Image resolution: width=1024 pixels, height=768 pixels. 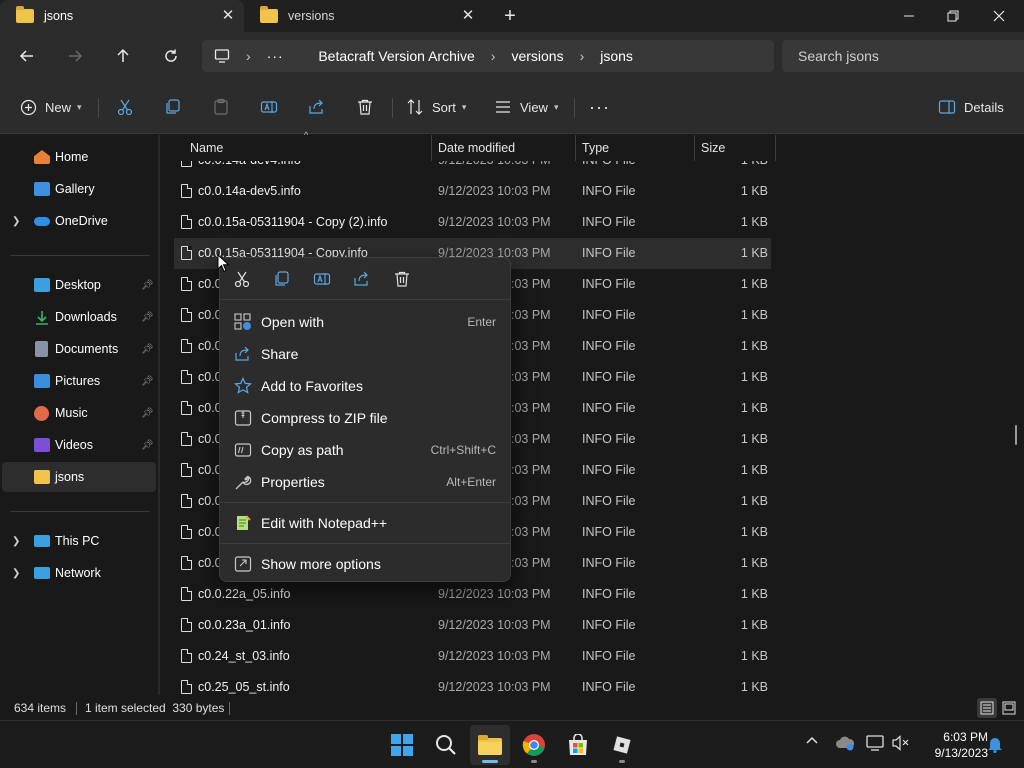 What do you see at coordinates (635, 148) in the screenshot?
I see `column-type: Type` at bounding box center [635, 148].